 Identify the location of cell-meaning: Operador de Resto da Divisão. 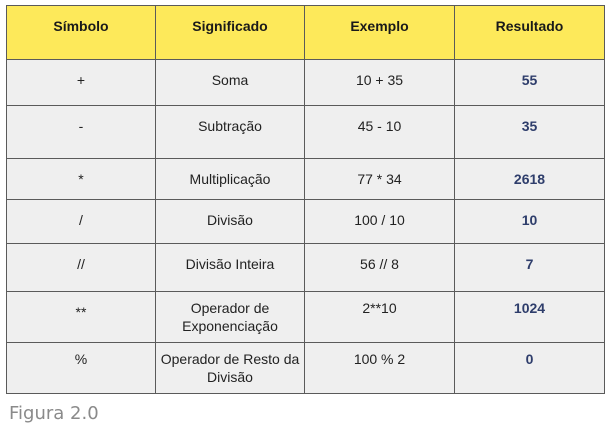
(230, 368).